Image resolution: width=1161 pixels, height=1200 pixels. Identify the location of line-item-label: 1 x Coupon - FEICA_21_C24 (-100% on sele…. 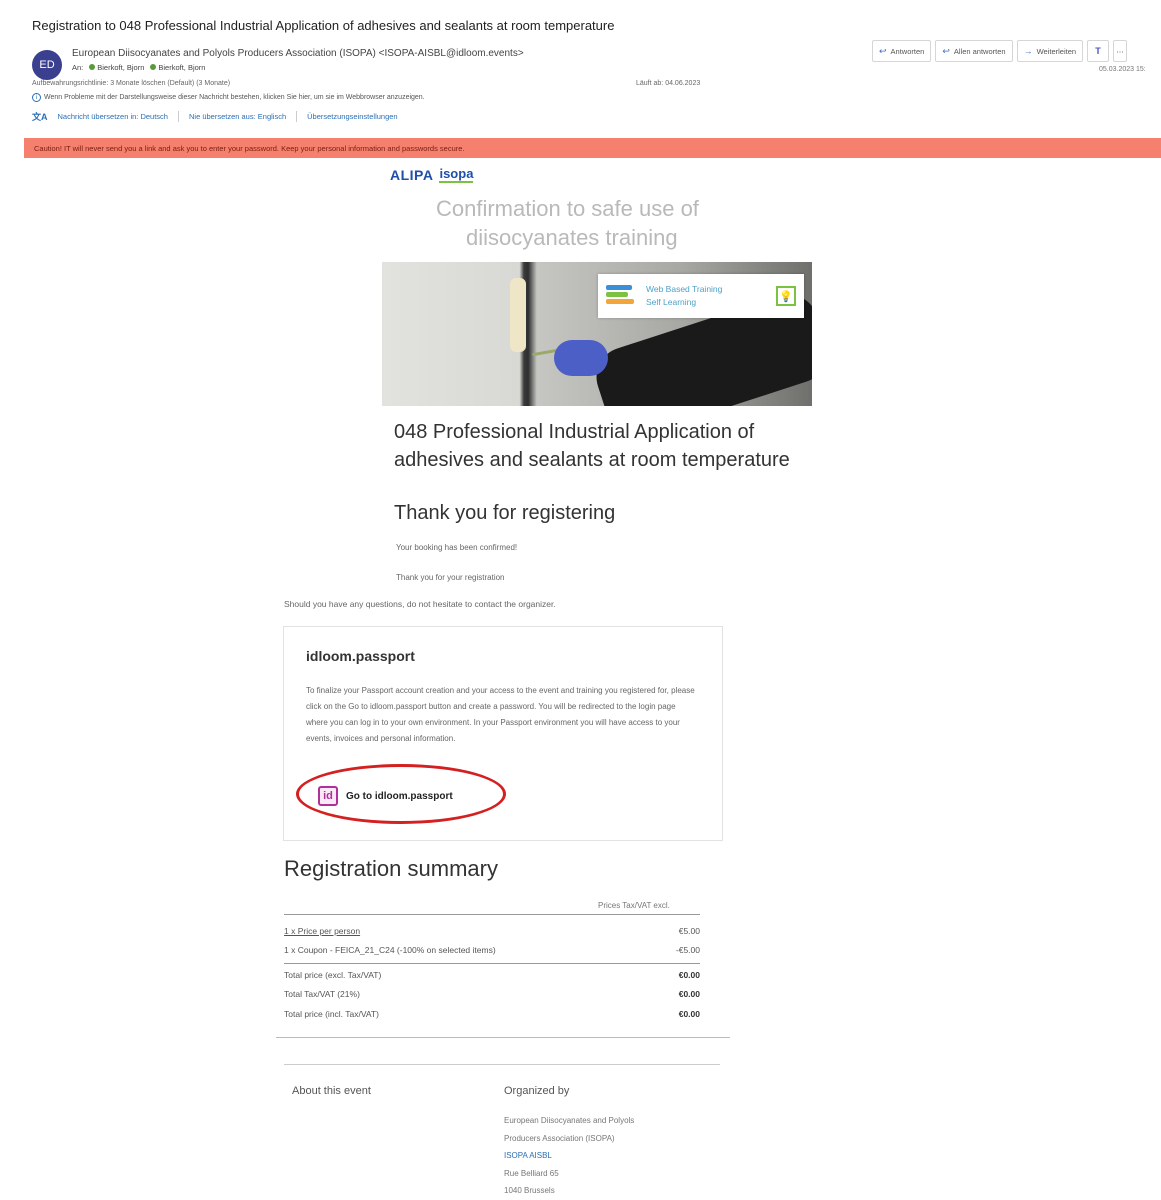
(390, 950).